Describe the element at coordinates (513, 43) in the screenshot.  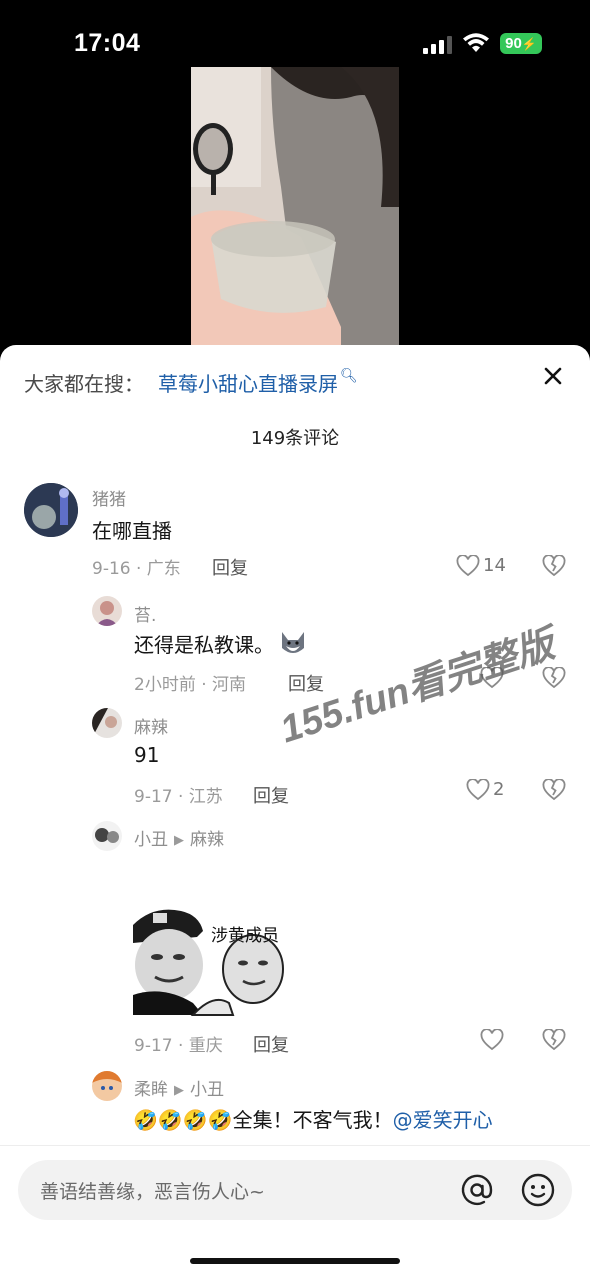
I see `battery-level: 90` at that location.